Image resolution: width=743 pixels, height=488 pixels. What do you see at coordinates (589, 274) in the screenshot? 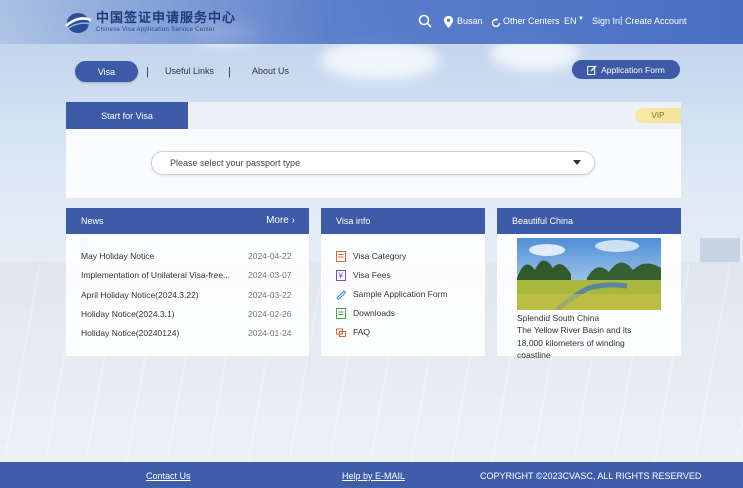
I see `landscape-photo` at bounding box center [589, 274].